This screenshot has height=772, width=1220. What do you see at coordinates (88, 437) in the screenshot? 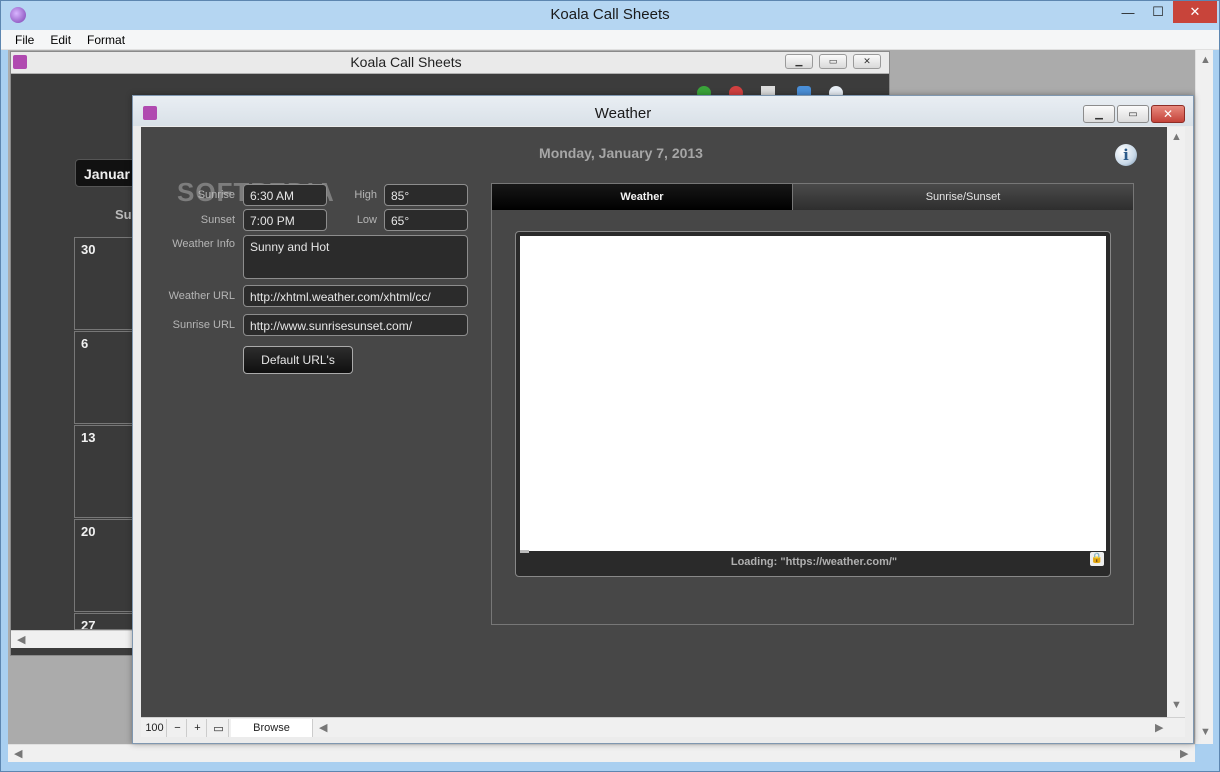
I see `calendar-day-number: 13` at bounding box center [88, 437].